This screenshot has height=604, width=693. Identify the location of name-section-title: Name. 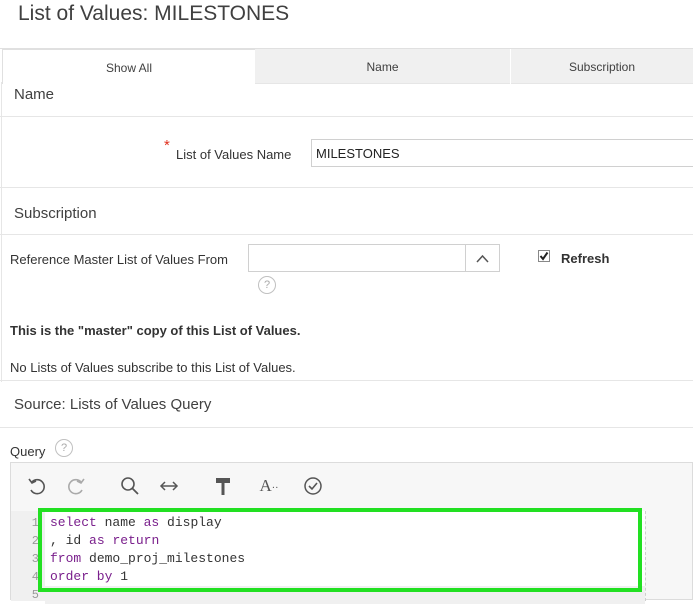
(34, 94).